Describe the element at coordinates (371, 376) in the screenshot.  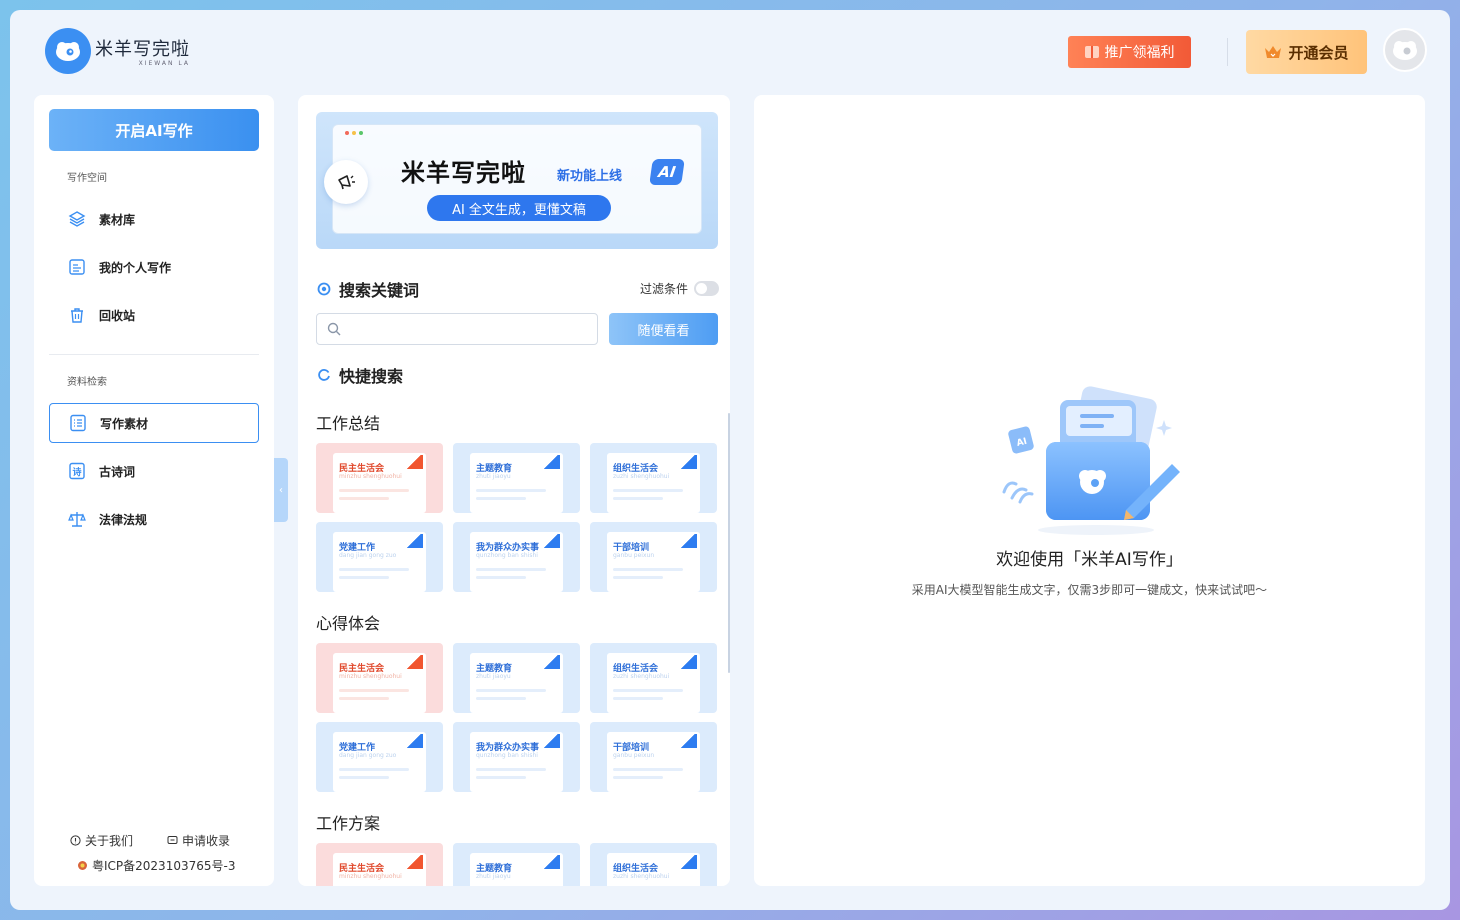
I see `quick-search-title: 快捷搜索` at that location.